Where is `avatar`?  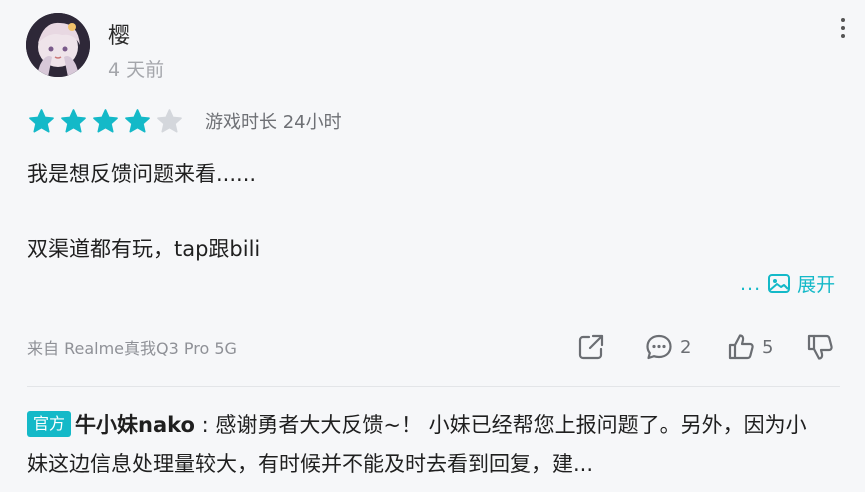
avatar is located at coordinates (58, 45).